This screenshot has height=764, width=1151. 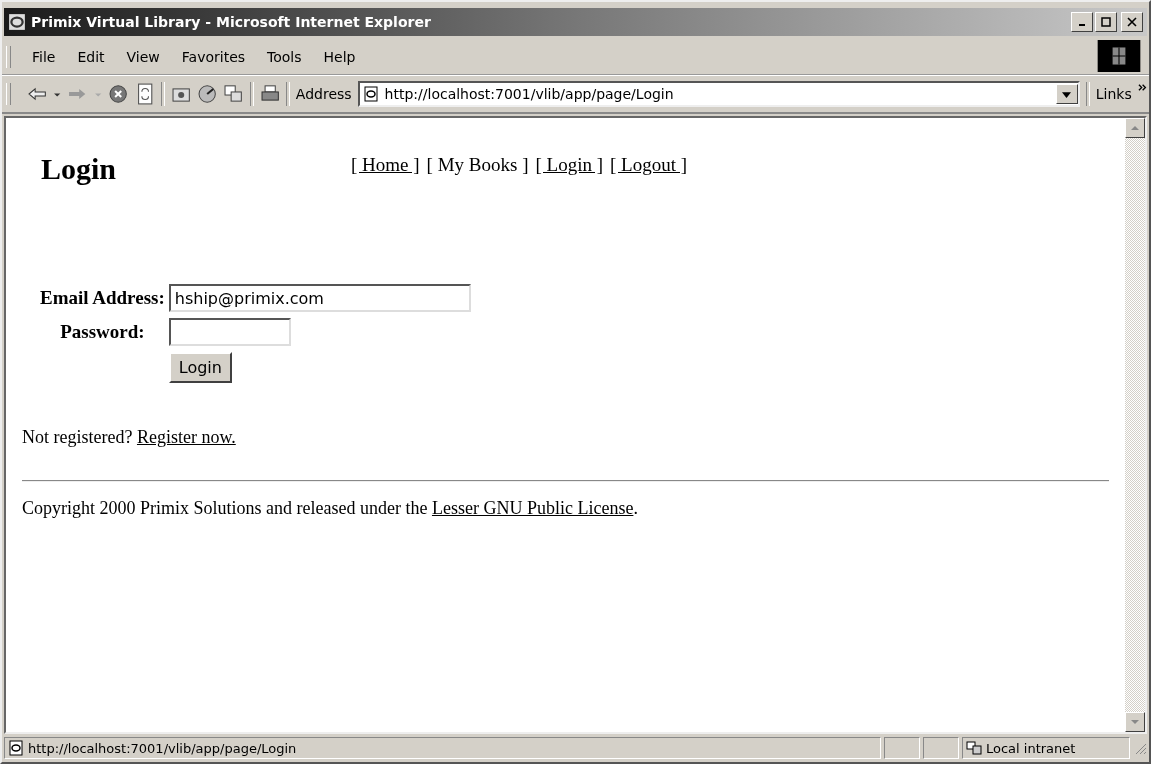 What do you see at coordinates (79, 169) in the screenshot?
I see `page-heading: Login` at bounding box center [79, 169].